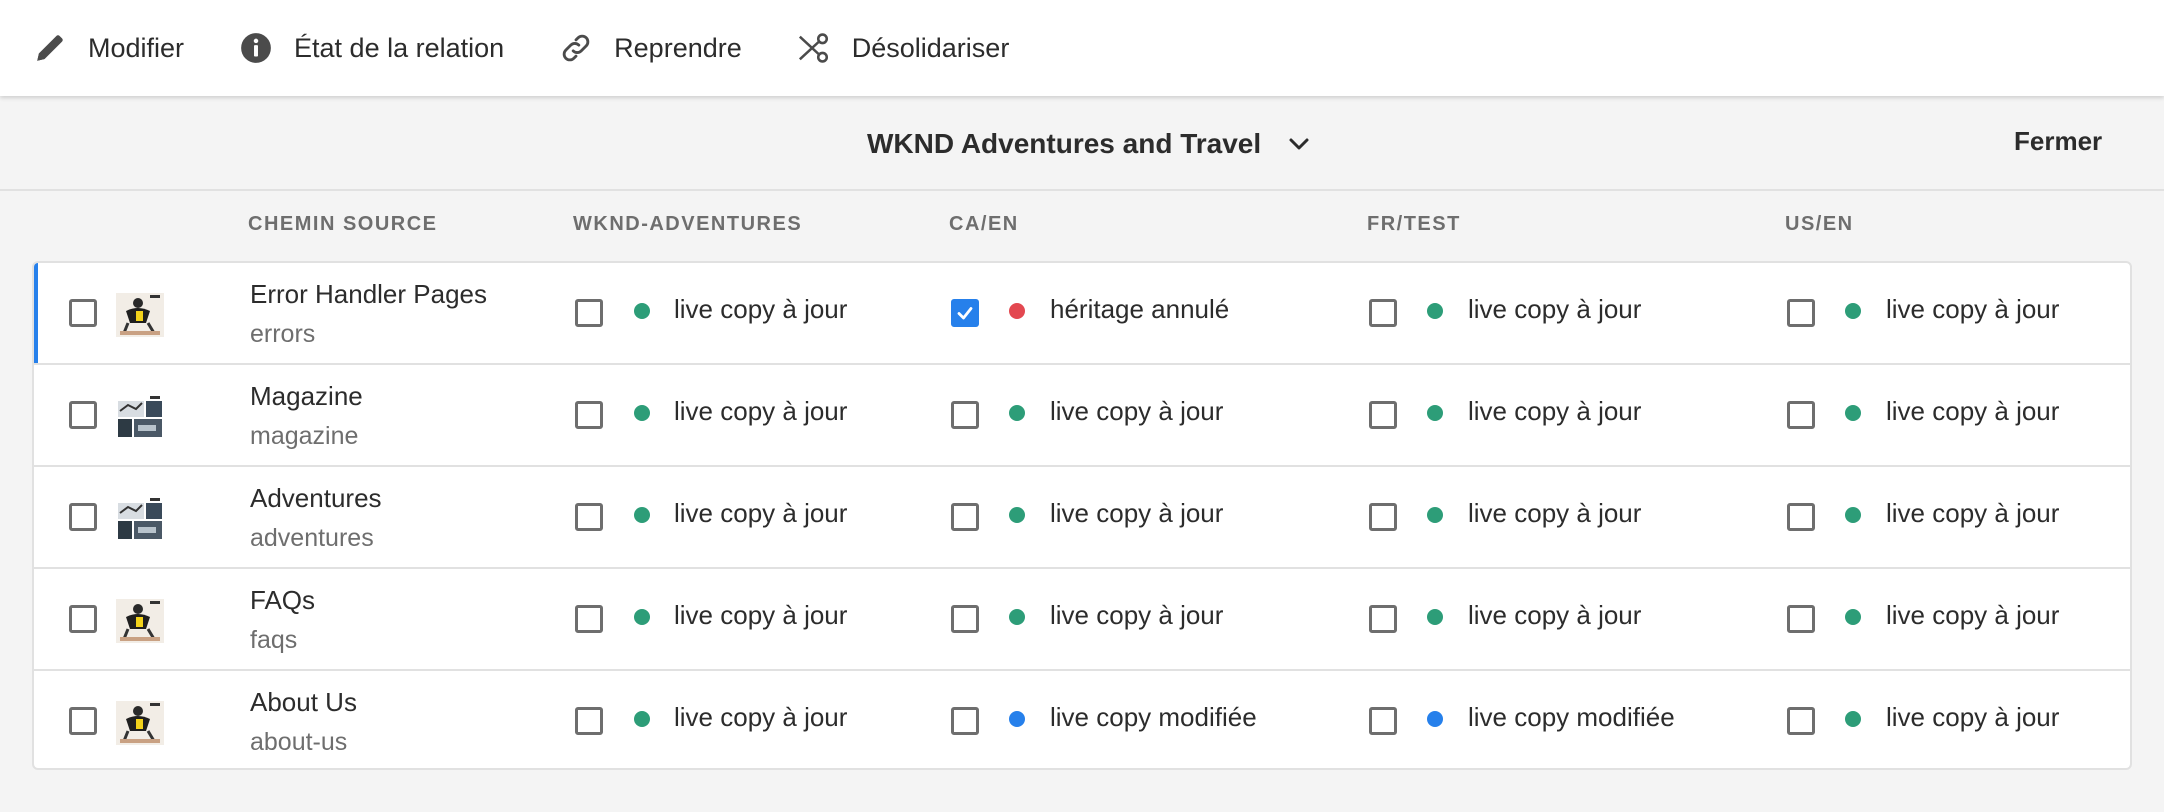 This screenshot has width=2164, height=812. What do you see at coordinates (984, 224) in the screenshot?
I see `column-header-ca-en: CA/EN` at bounding box center [984, 224].